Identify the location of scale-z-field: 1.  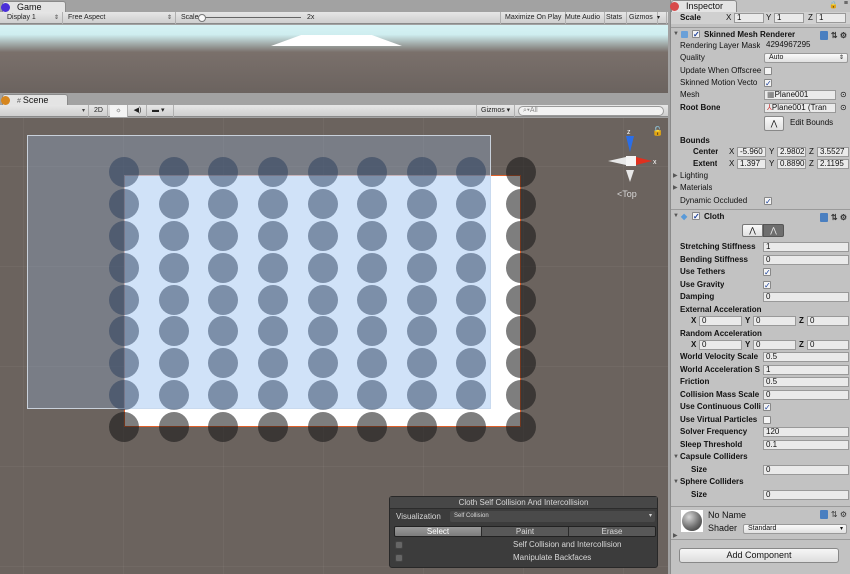
(831, 18).